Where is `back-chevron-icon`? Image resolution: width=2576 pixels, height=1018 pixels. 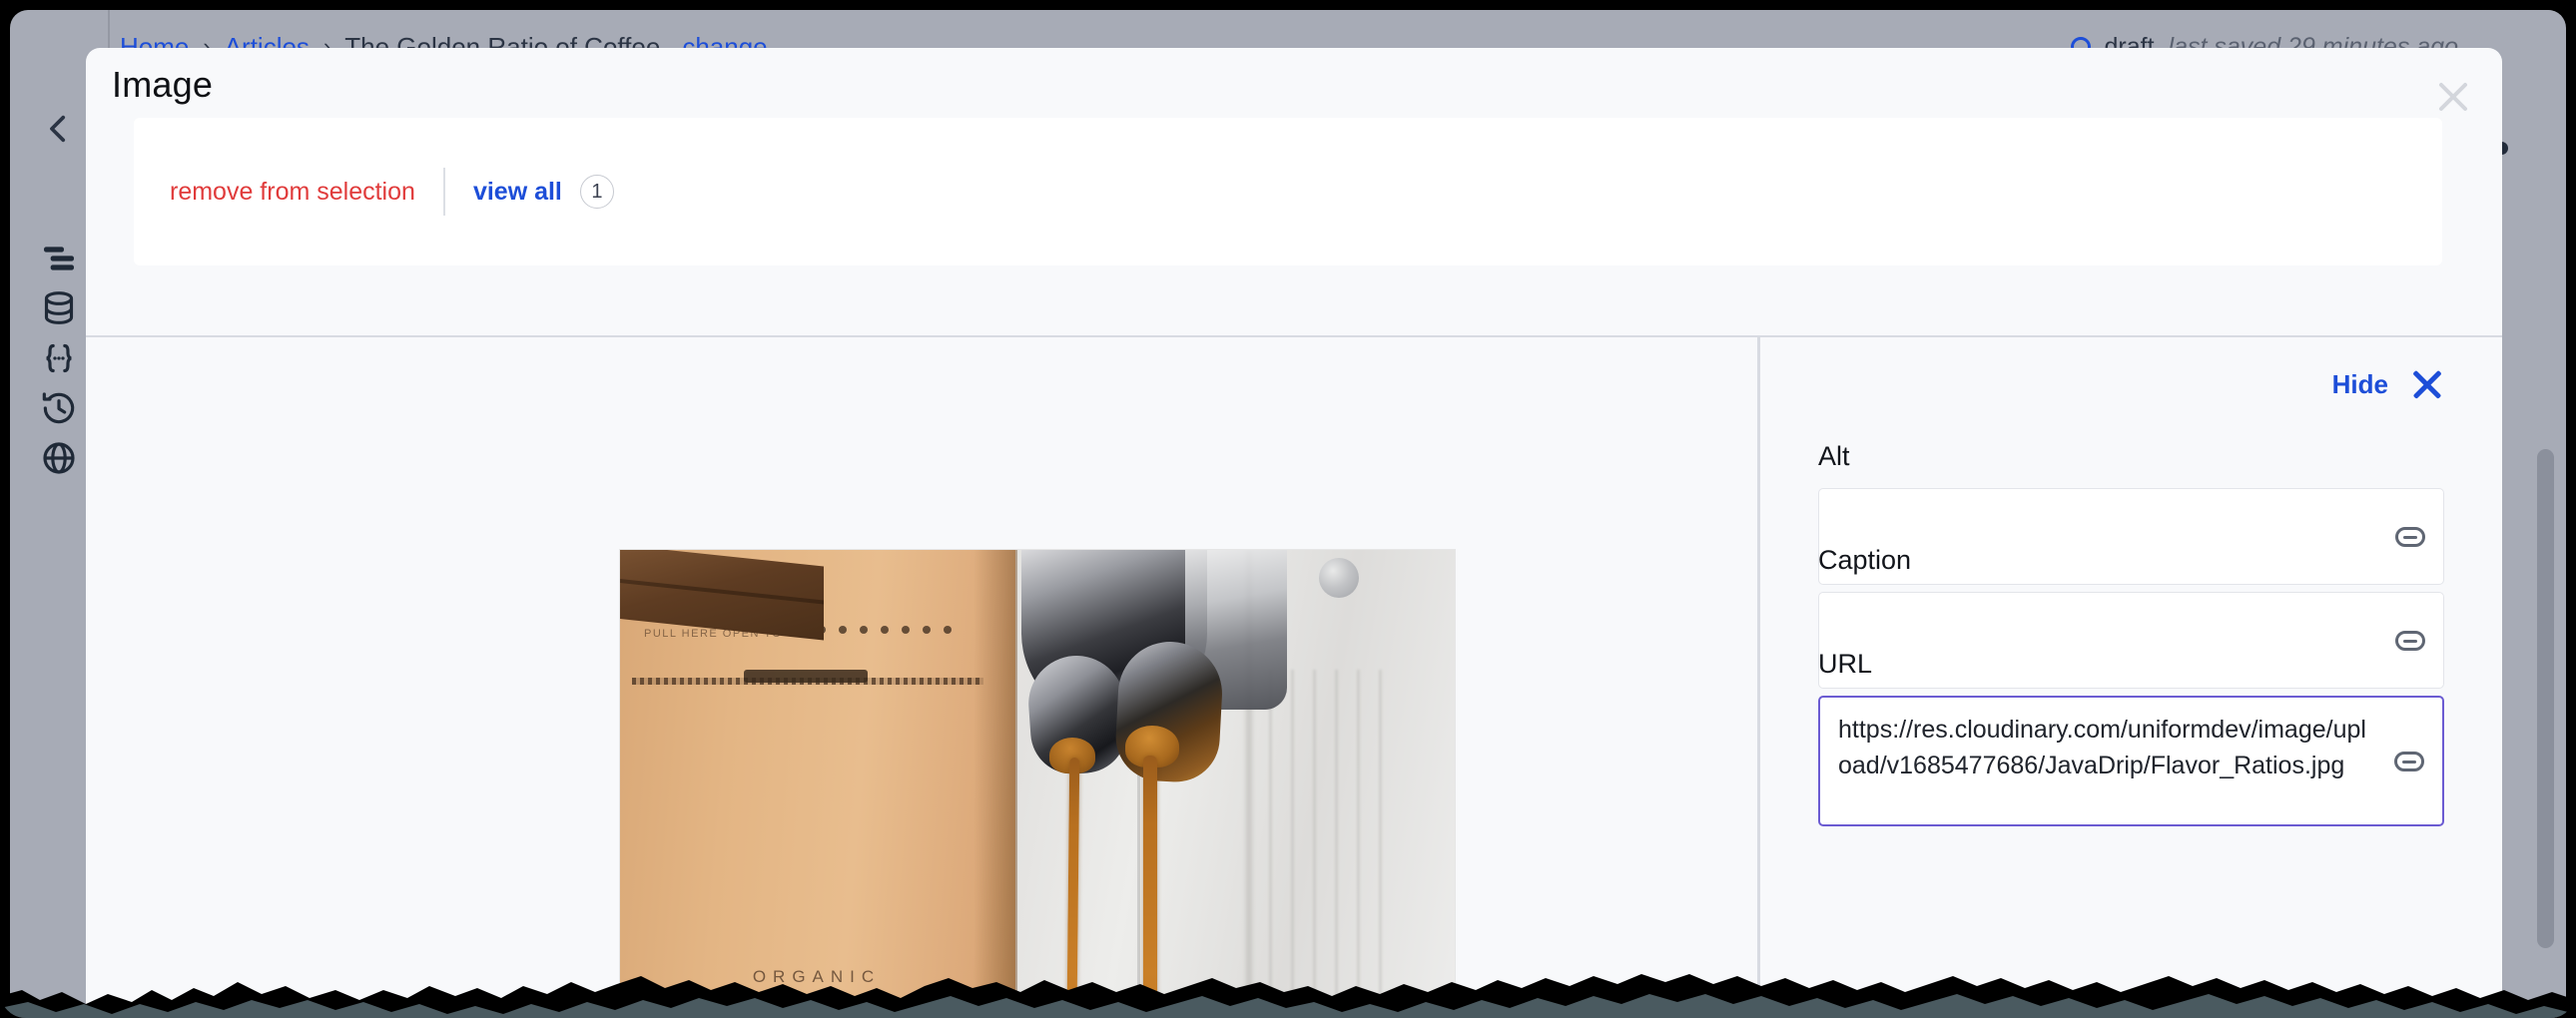
back-chevron-icon is located at coordinates (58, 129).